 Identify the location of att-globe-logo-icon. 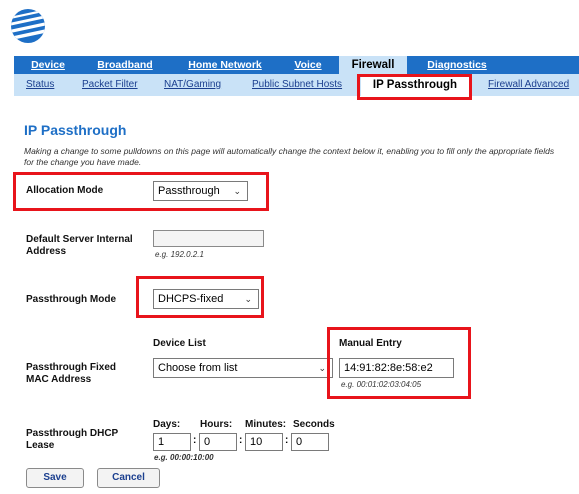
(28, 26).